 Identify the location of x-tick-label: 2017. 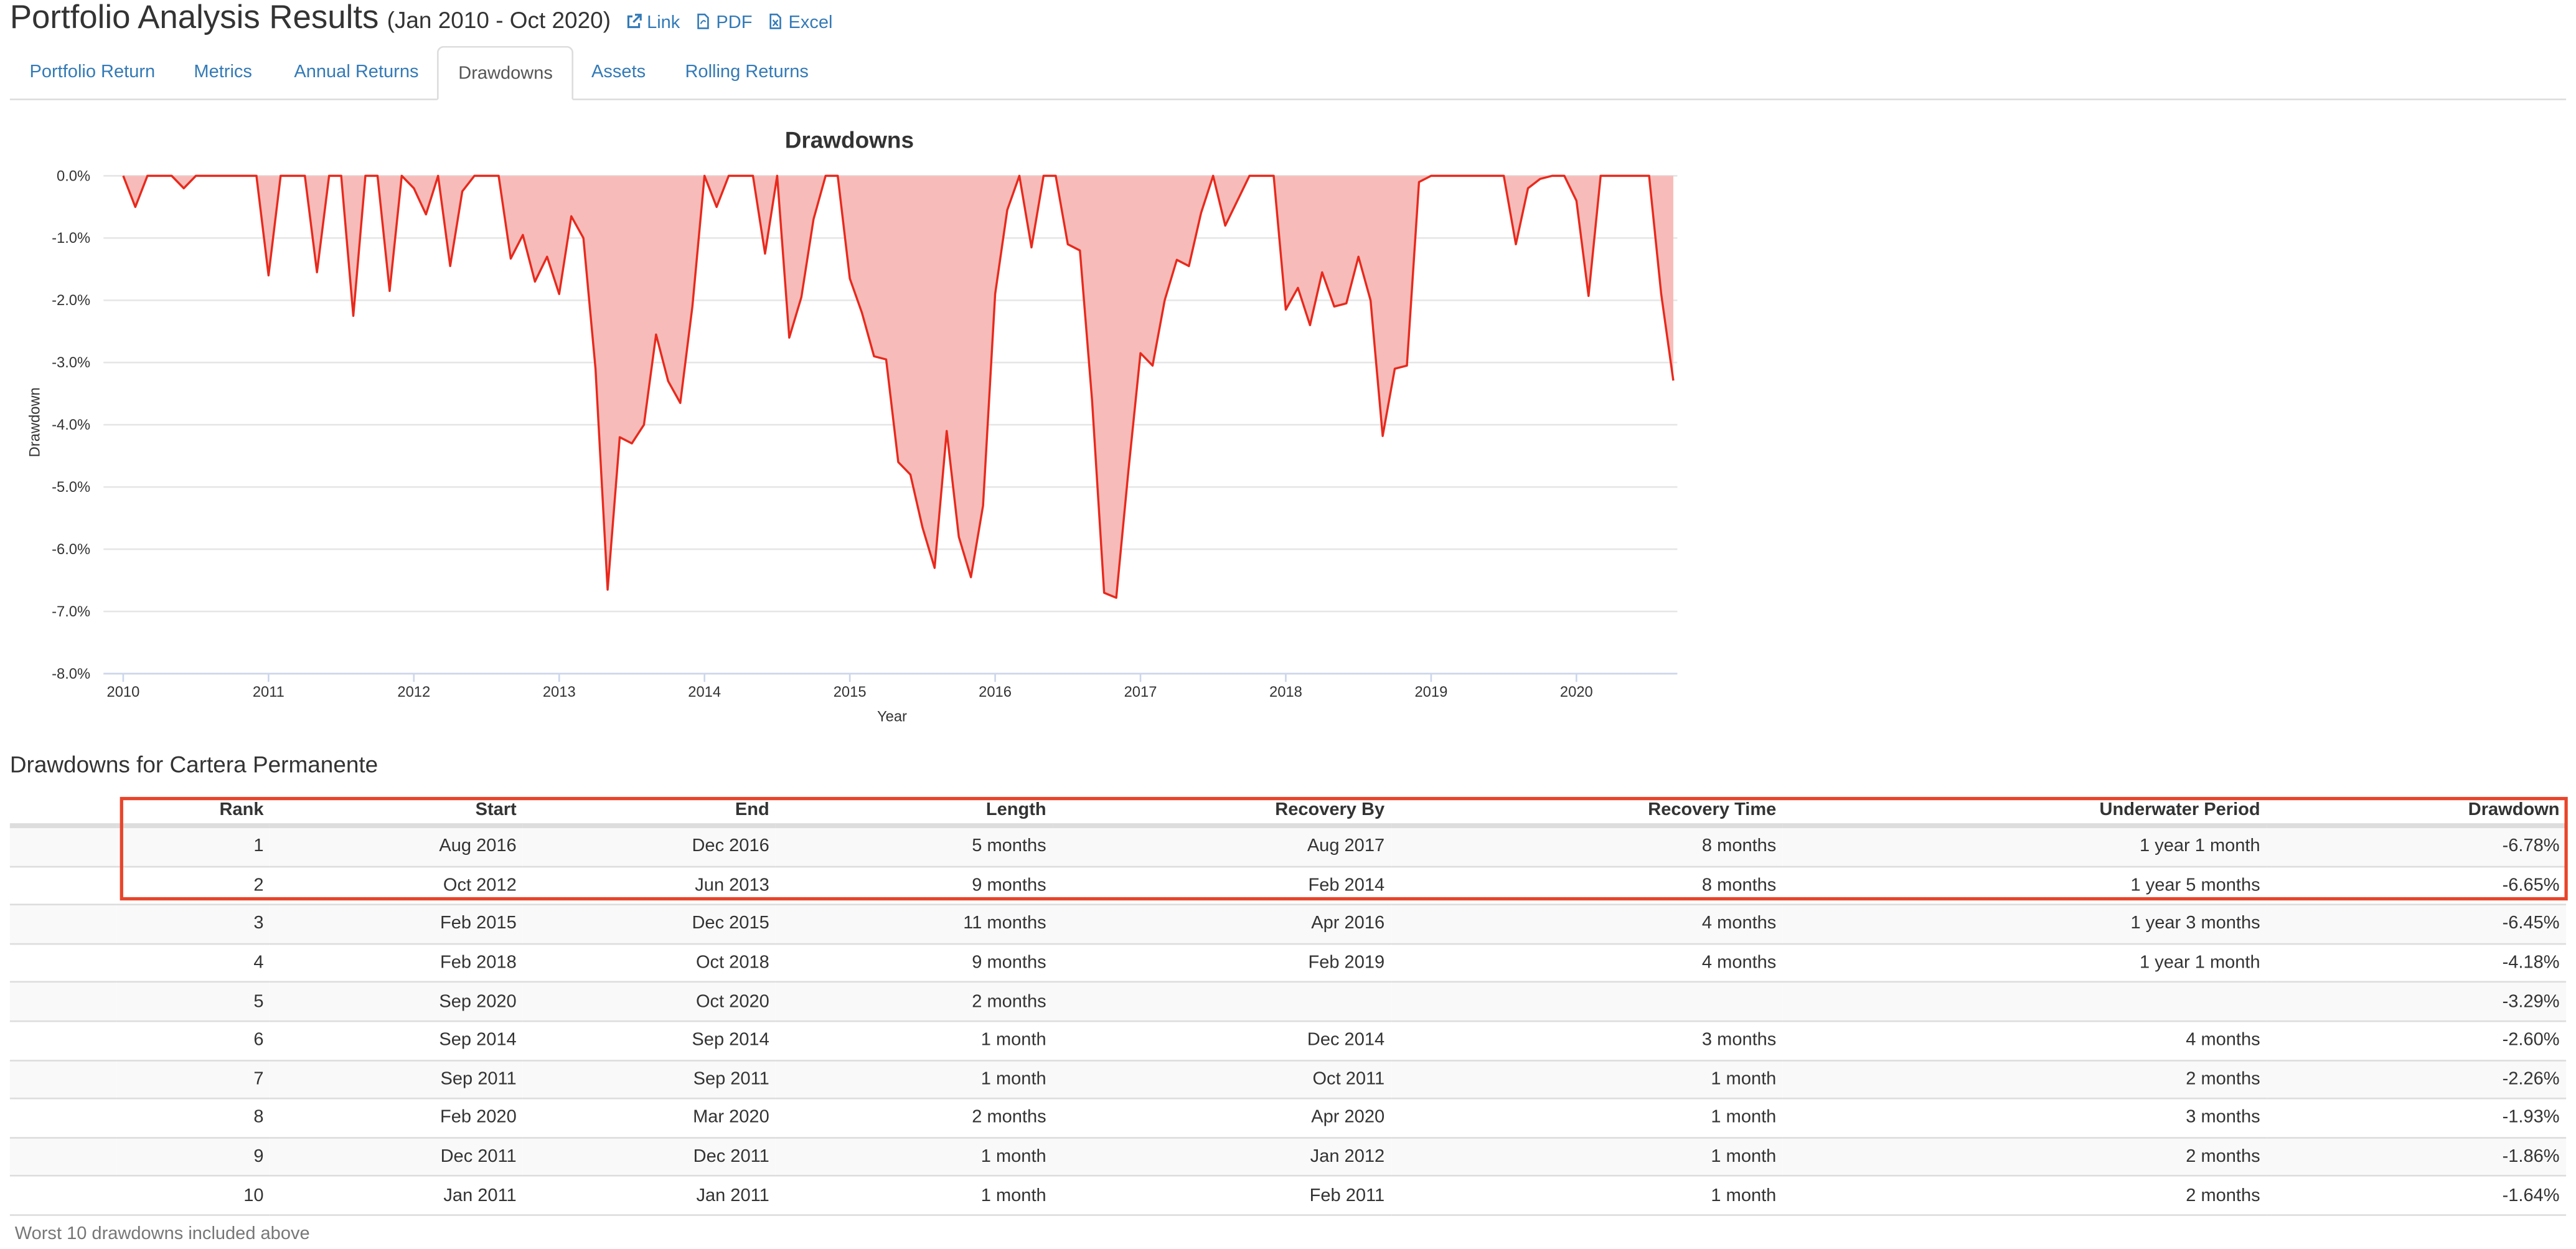
(1140, 692).